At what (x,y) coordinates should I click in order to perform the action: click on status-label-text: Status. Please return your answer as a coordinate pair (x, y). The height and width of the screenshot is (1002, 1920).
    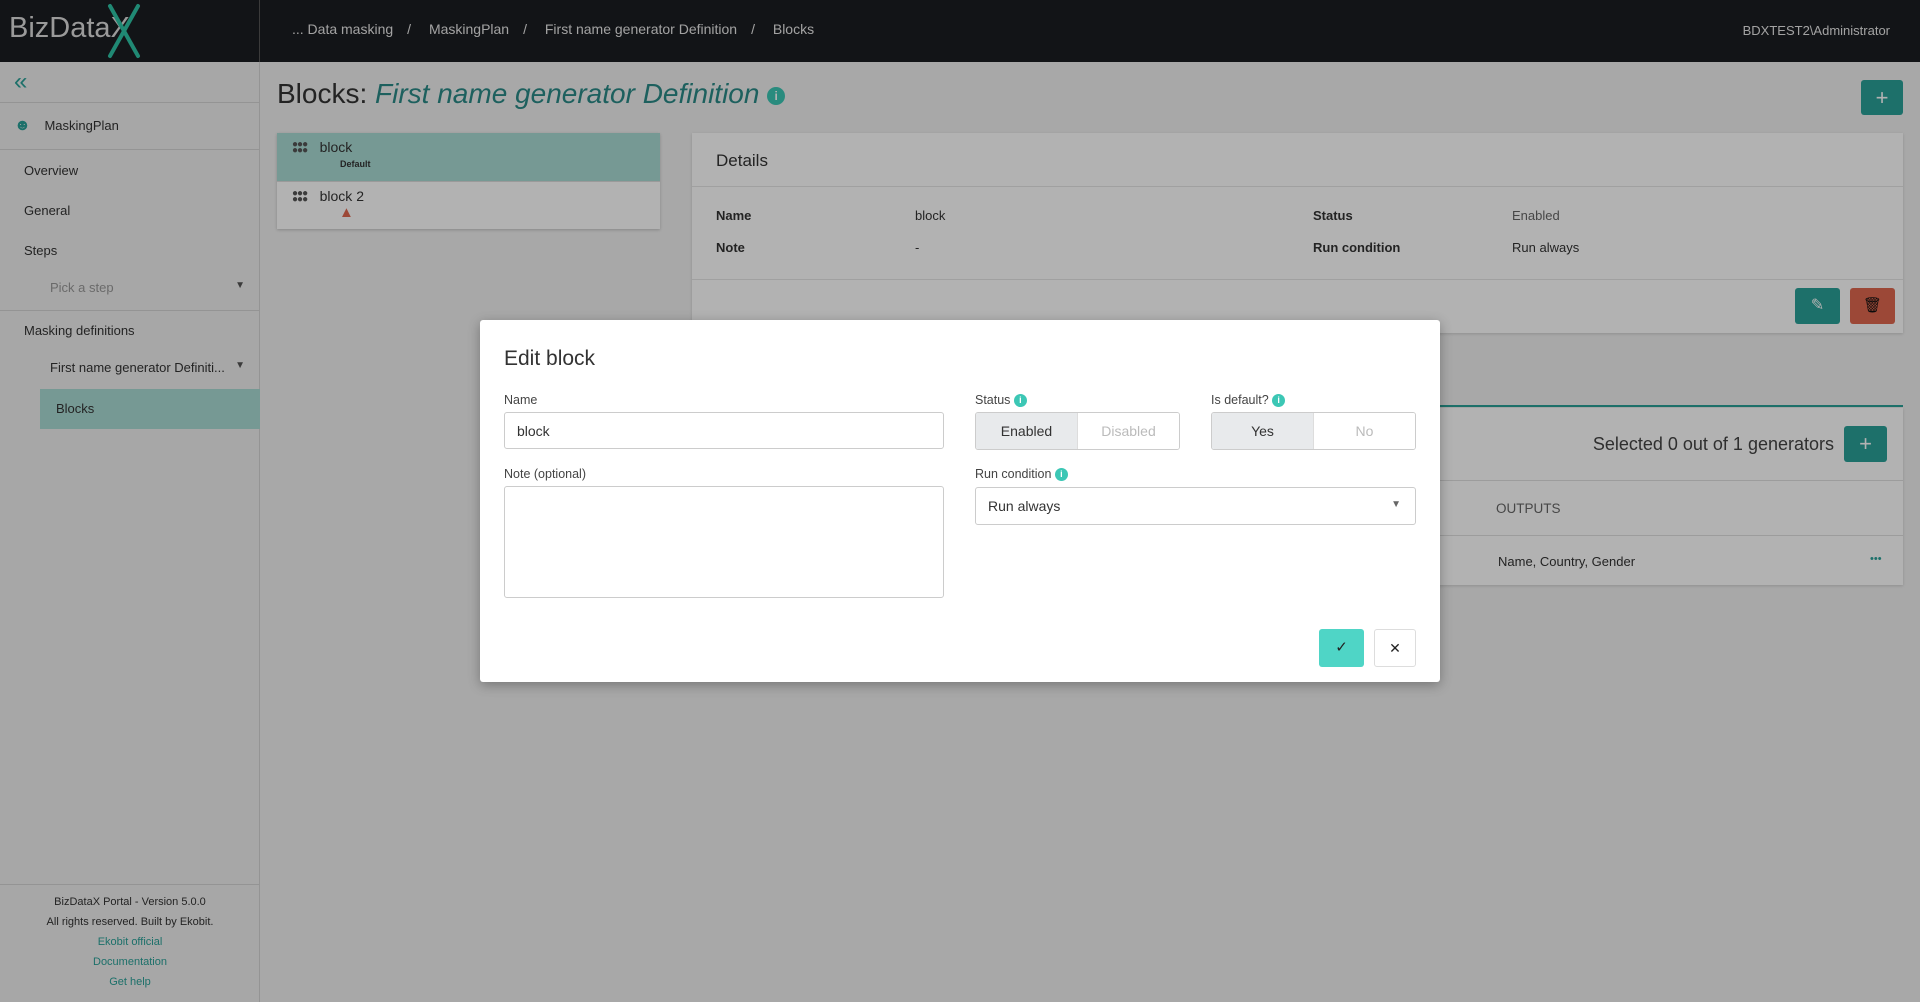
    Looking at the image, I should click on (993, 400).